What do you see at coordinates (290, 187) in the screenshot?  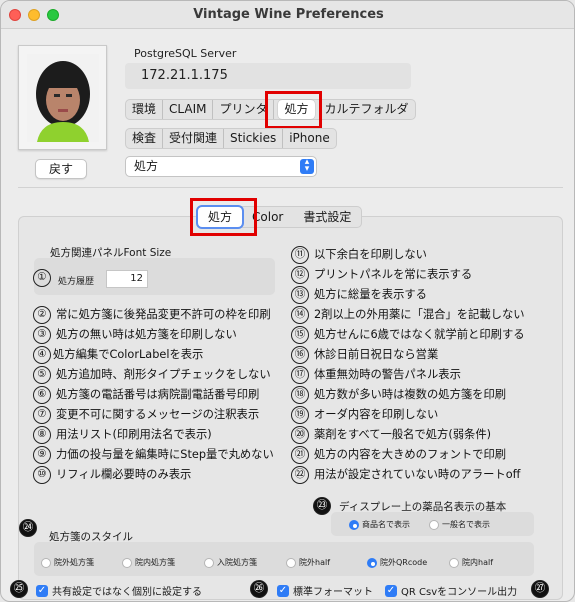 I see `divider` at bounding box center [290, 187].